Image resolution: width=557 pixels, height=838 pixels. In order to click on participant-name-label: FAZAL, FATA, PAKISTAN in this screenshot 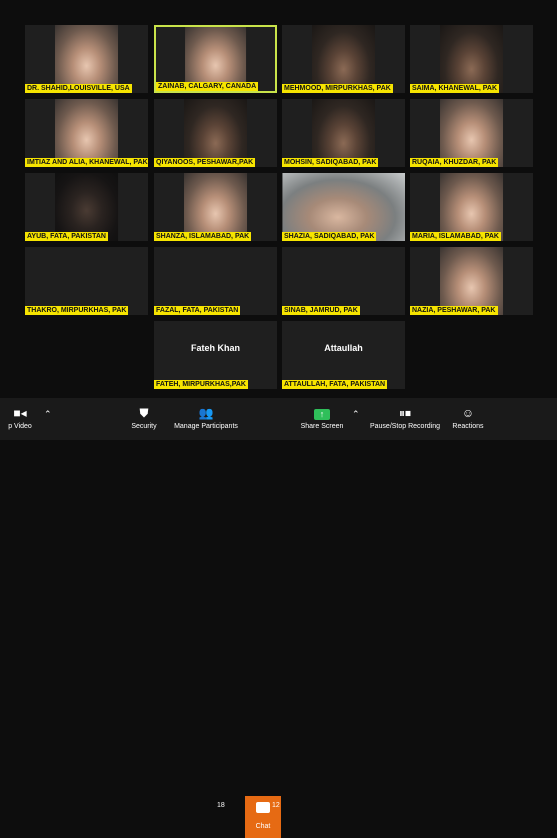, I will do `click(197, 310)`.